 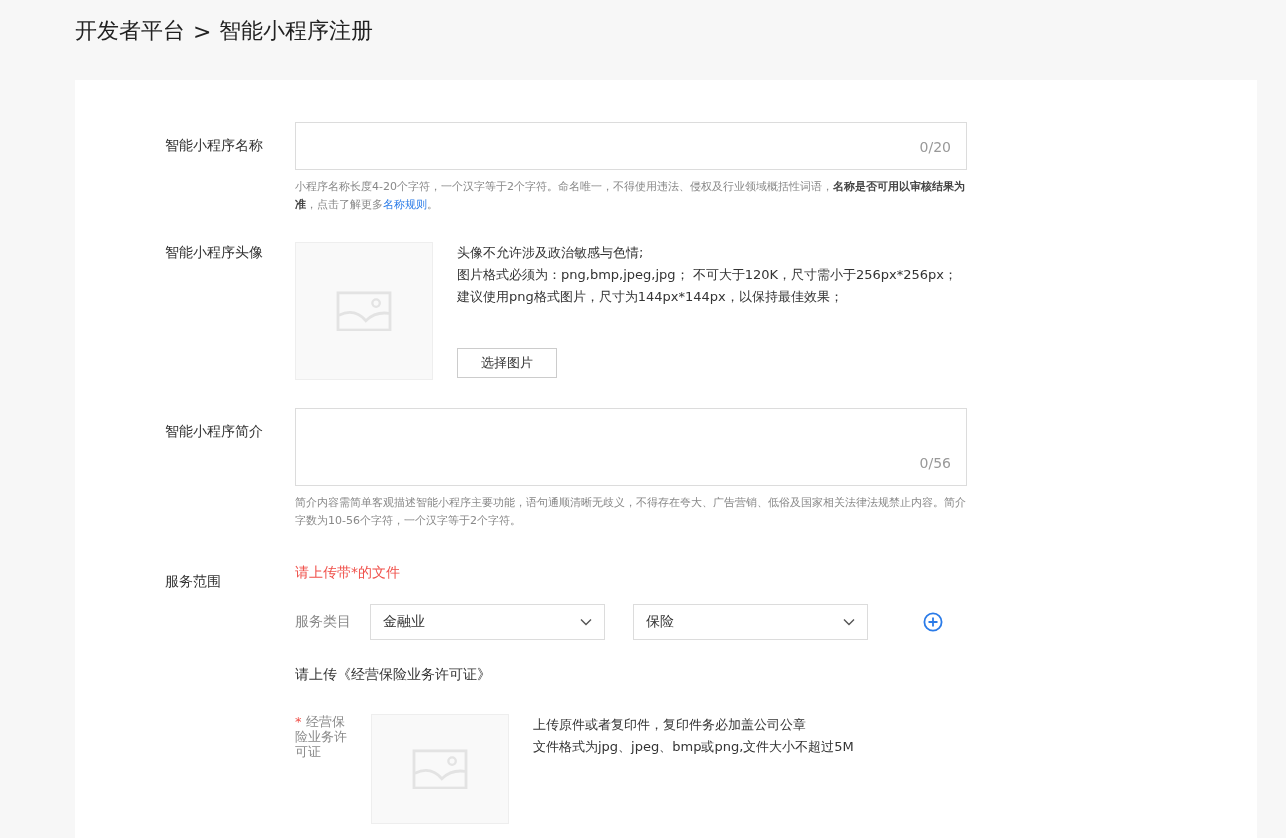 What do you see at coordinates (630, 196) in the screenshot?
I see `field-hint: 小程序名称长度4-20个字符，一个汉字等于2个字符。命名唯一，不得使用违法、侵权及行业领域概括性词语，名称是否可用以审核结果为准，点击了解更多名称规则。` at bounding box center [630, 196].